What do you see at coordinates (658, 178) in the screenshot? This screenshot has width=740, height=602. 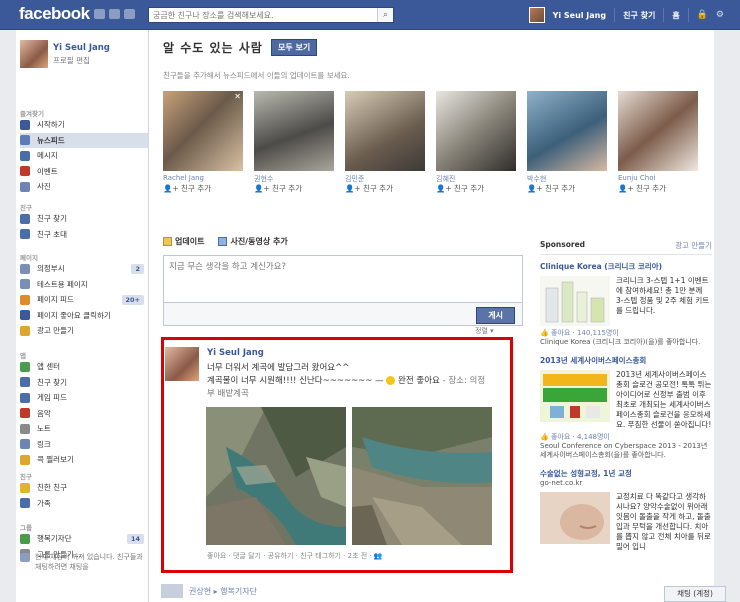 I see `person-name: Eunju Choi` at bounding box center [658, 178].